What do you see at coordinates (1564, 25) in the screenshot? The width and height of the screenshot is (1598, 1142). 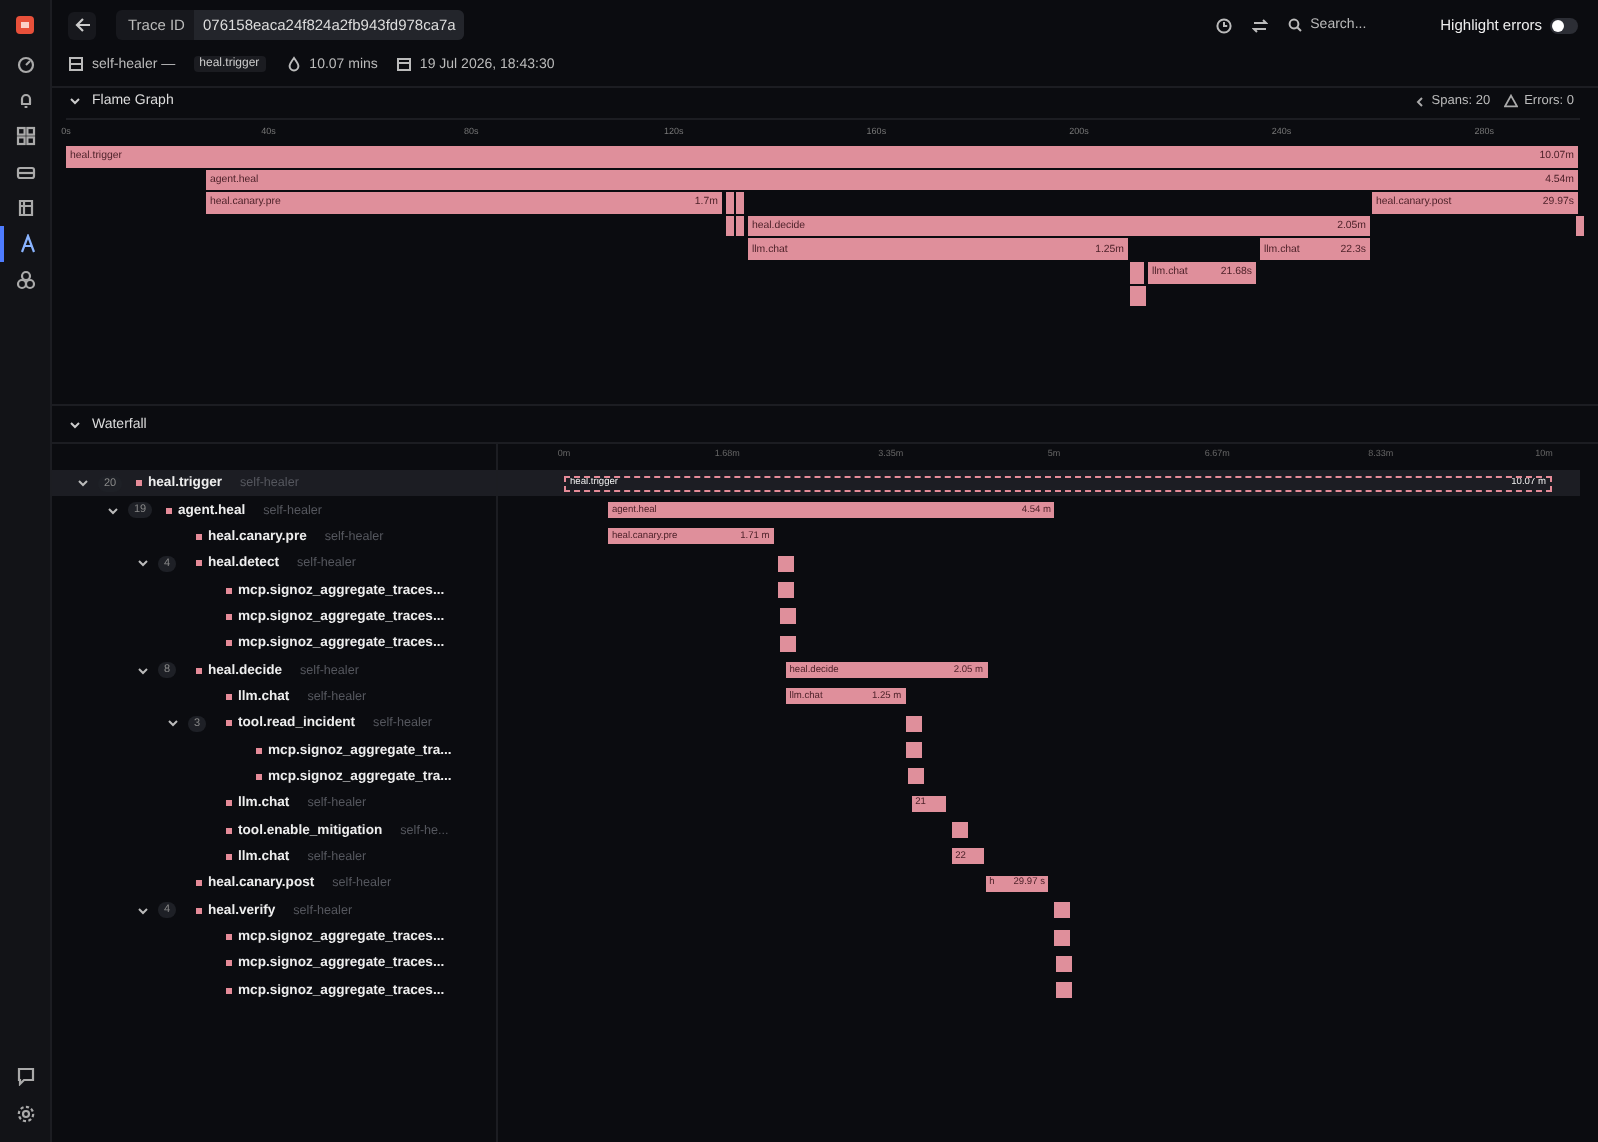 I see `highlight-errors-toggle` at bounding box center [1564, 25].